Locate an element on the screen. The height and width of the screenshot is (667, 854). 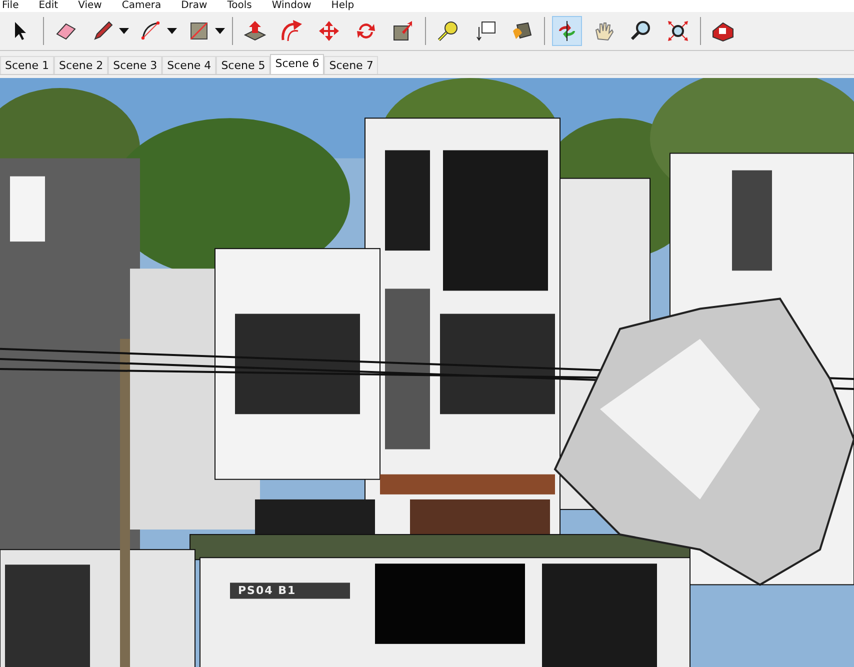
menu-item: Help is located at coordinates (342, 6).